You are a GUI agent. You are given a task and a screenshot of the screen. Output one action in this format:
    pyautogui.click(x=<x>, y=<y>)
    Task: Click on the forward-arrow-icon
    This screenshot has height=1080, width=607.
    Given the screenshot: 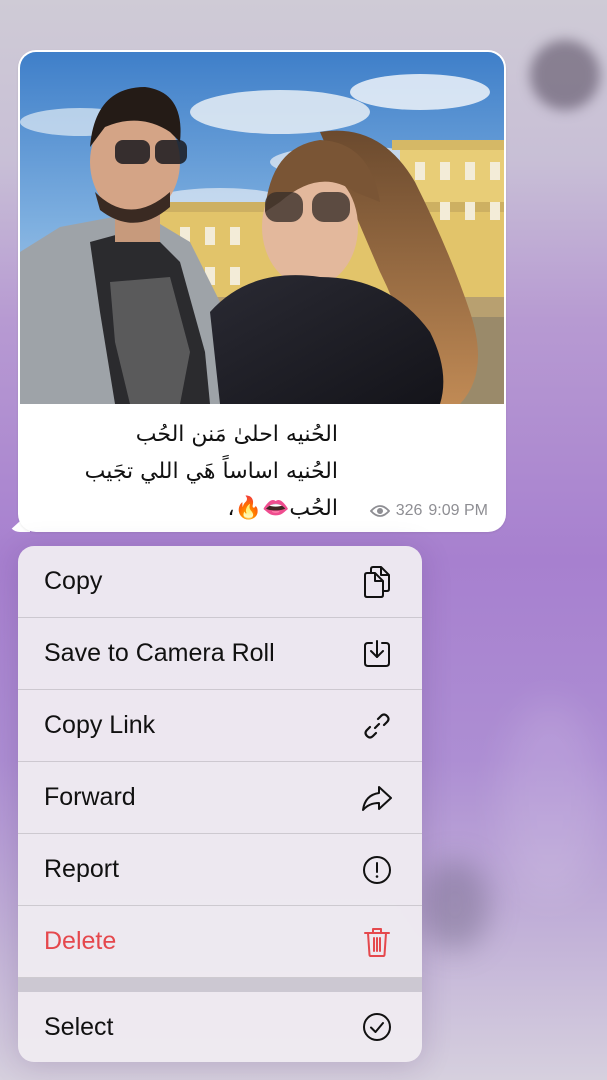 What is the action you would take?
    pyautogui.click(x=377, y=798)
    